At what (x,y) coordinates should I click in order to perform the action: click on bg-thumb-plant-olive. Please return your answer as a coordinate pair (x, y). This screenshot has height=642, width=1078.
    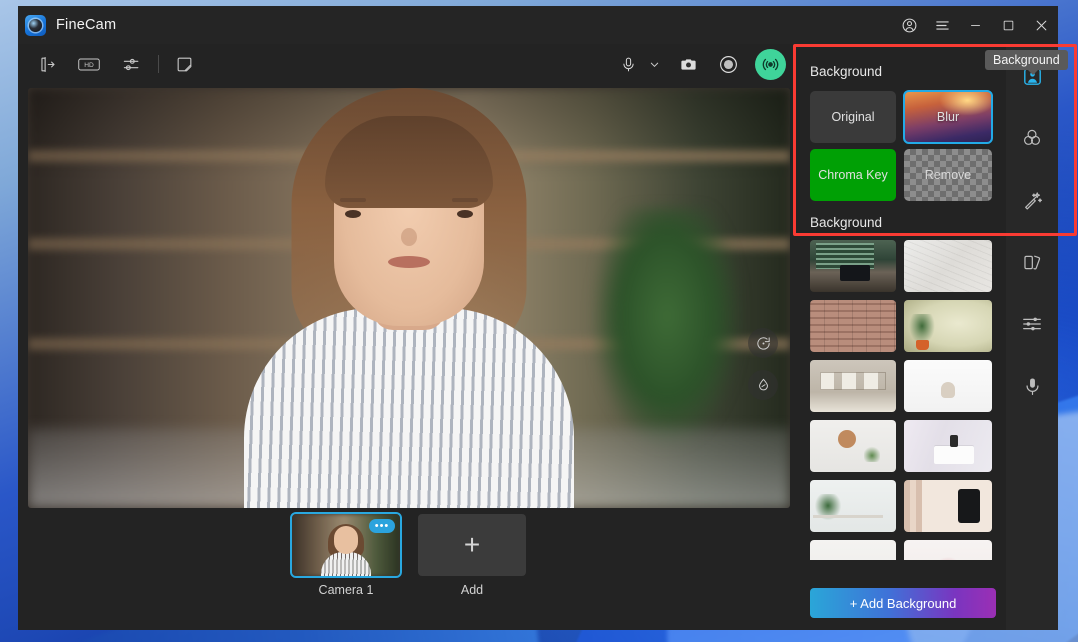
    Looking at the image, I should click on (948, 326).